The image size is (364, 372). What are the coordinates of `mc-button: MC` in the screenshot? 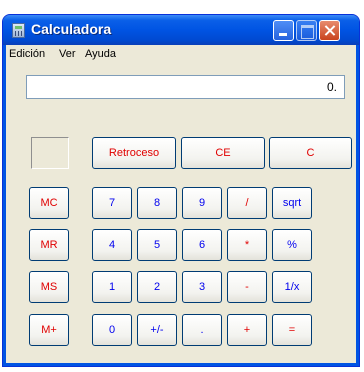 It's located at (49, 203).